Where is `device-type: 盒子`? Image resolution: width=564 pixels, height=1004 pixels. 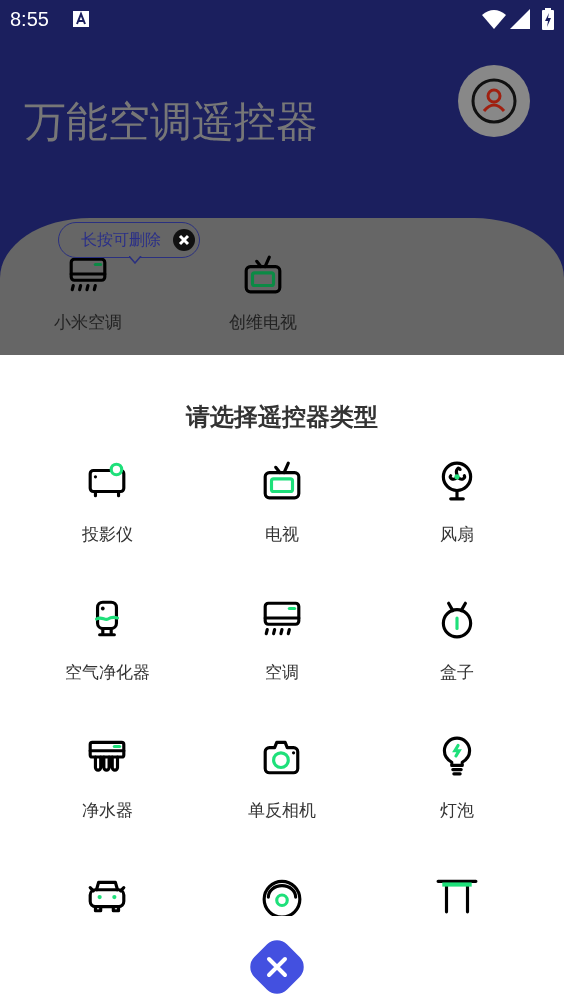
device-type: 盒子 is located at coordinates (457, 667).